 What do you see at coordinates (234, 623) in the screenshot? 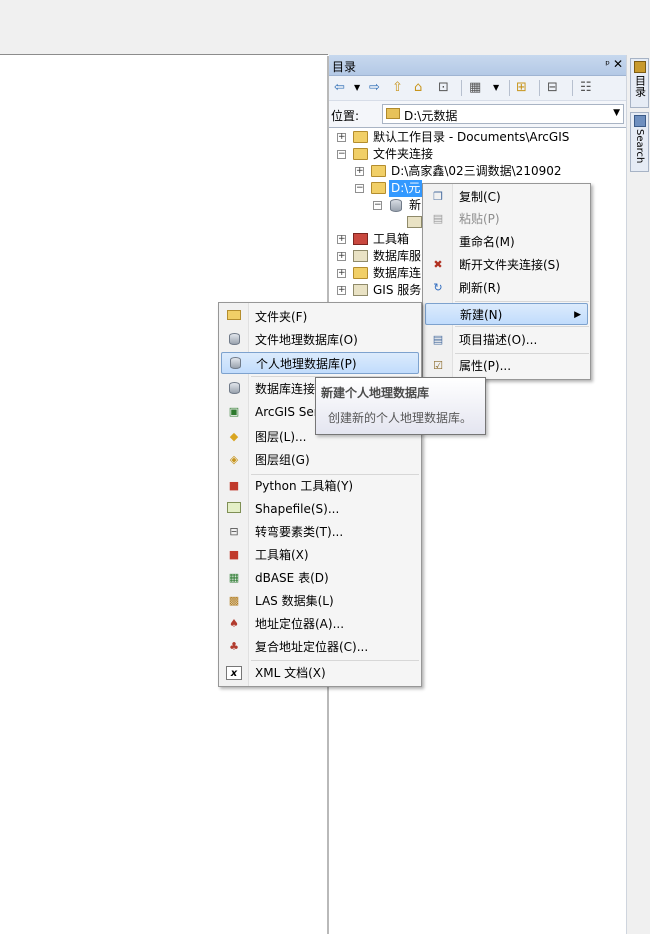
I see `address-locator-icon: ♠` at bounding box center [234, 623].